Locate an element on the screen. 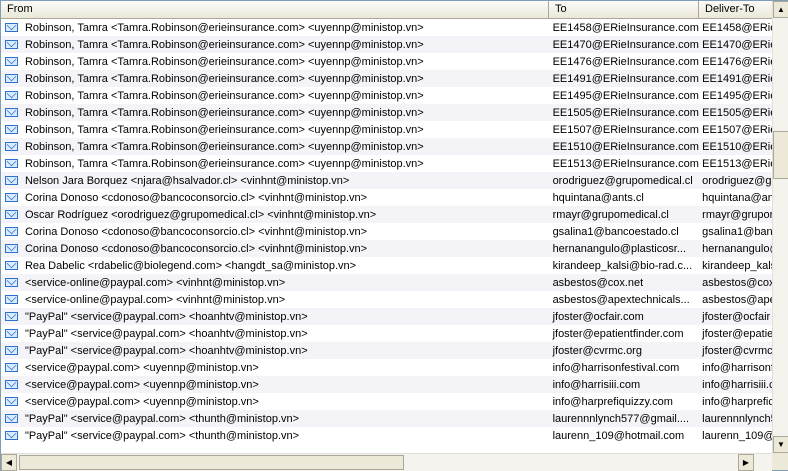 The height and width of the screenshot is (471, 788). to-cell: EE1505@ERieInsurance.com is located at coordinates (625, 112).